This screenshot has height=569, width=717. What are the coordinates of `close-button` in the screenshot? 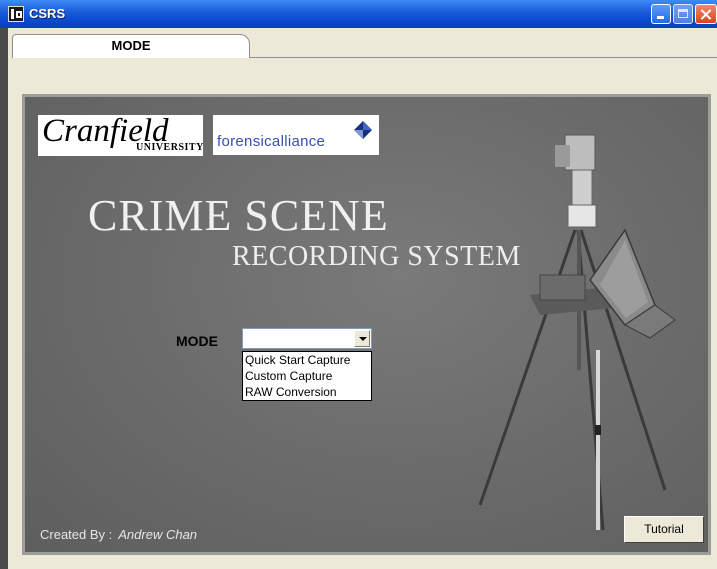 It's located at (706, 14).